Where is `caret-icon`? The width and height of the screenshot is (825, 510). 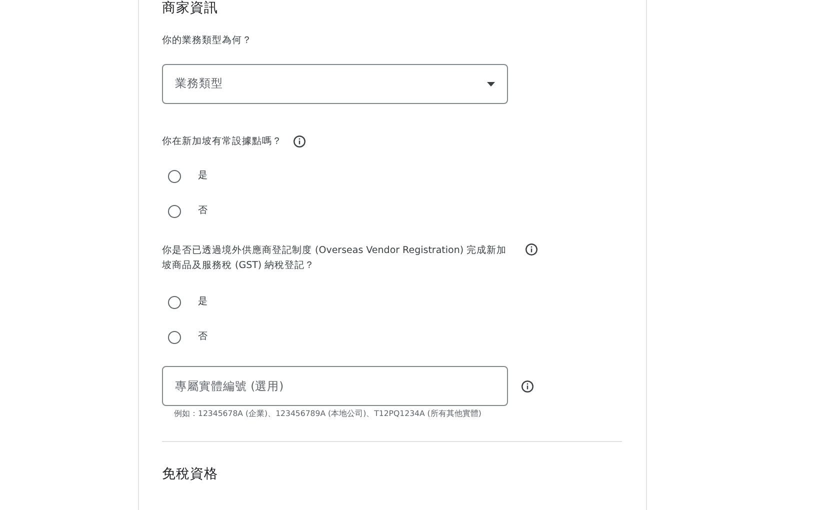
caret-icon is located at coordinates (491, 84).